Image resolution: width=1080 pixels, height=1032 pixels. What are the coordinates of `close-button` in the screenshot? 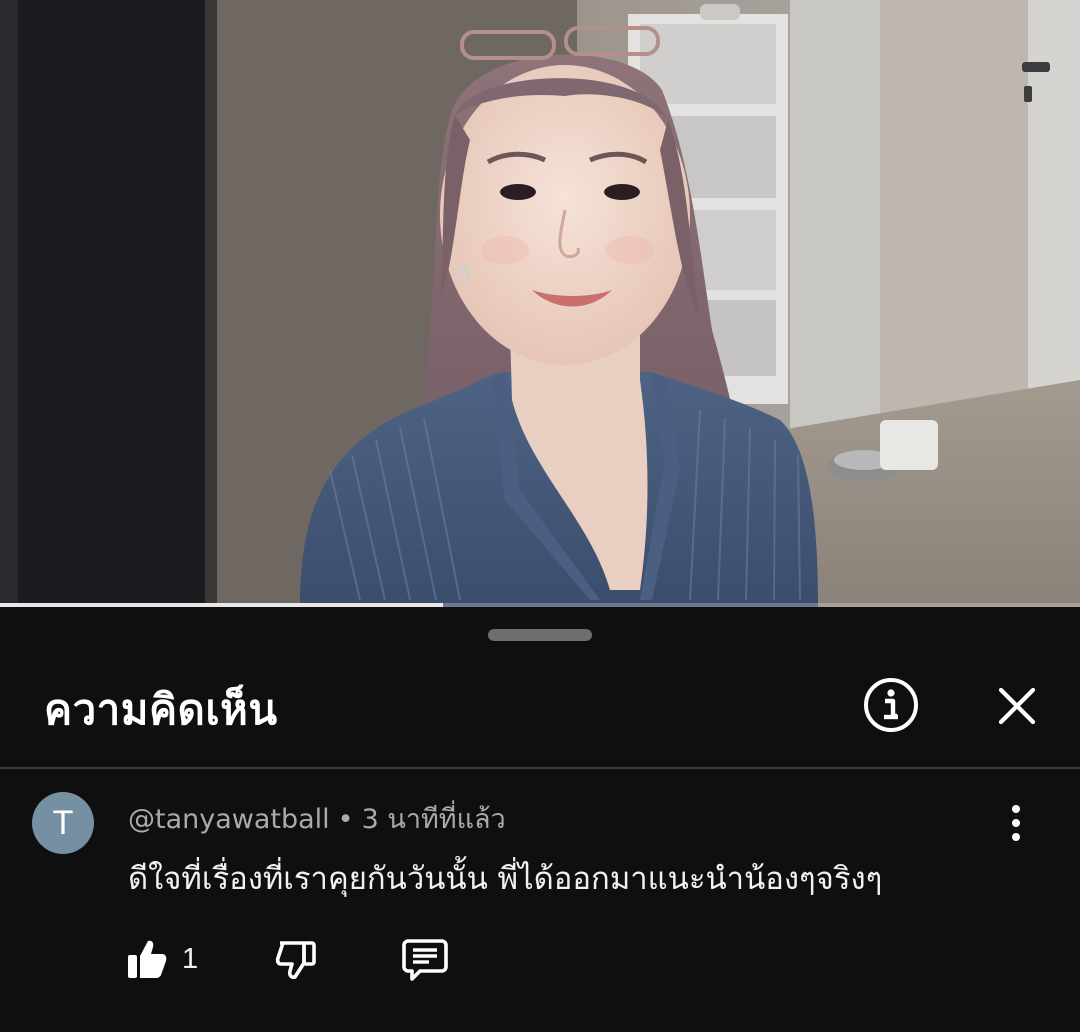 It's located at (1017, 706).